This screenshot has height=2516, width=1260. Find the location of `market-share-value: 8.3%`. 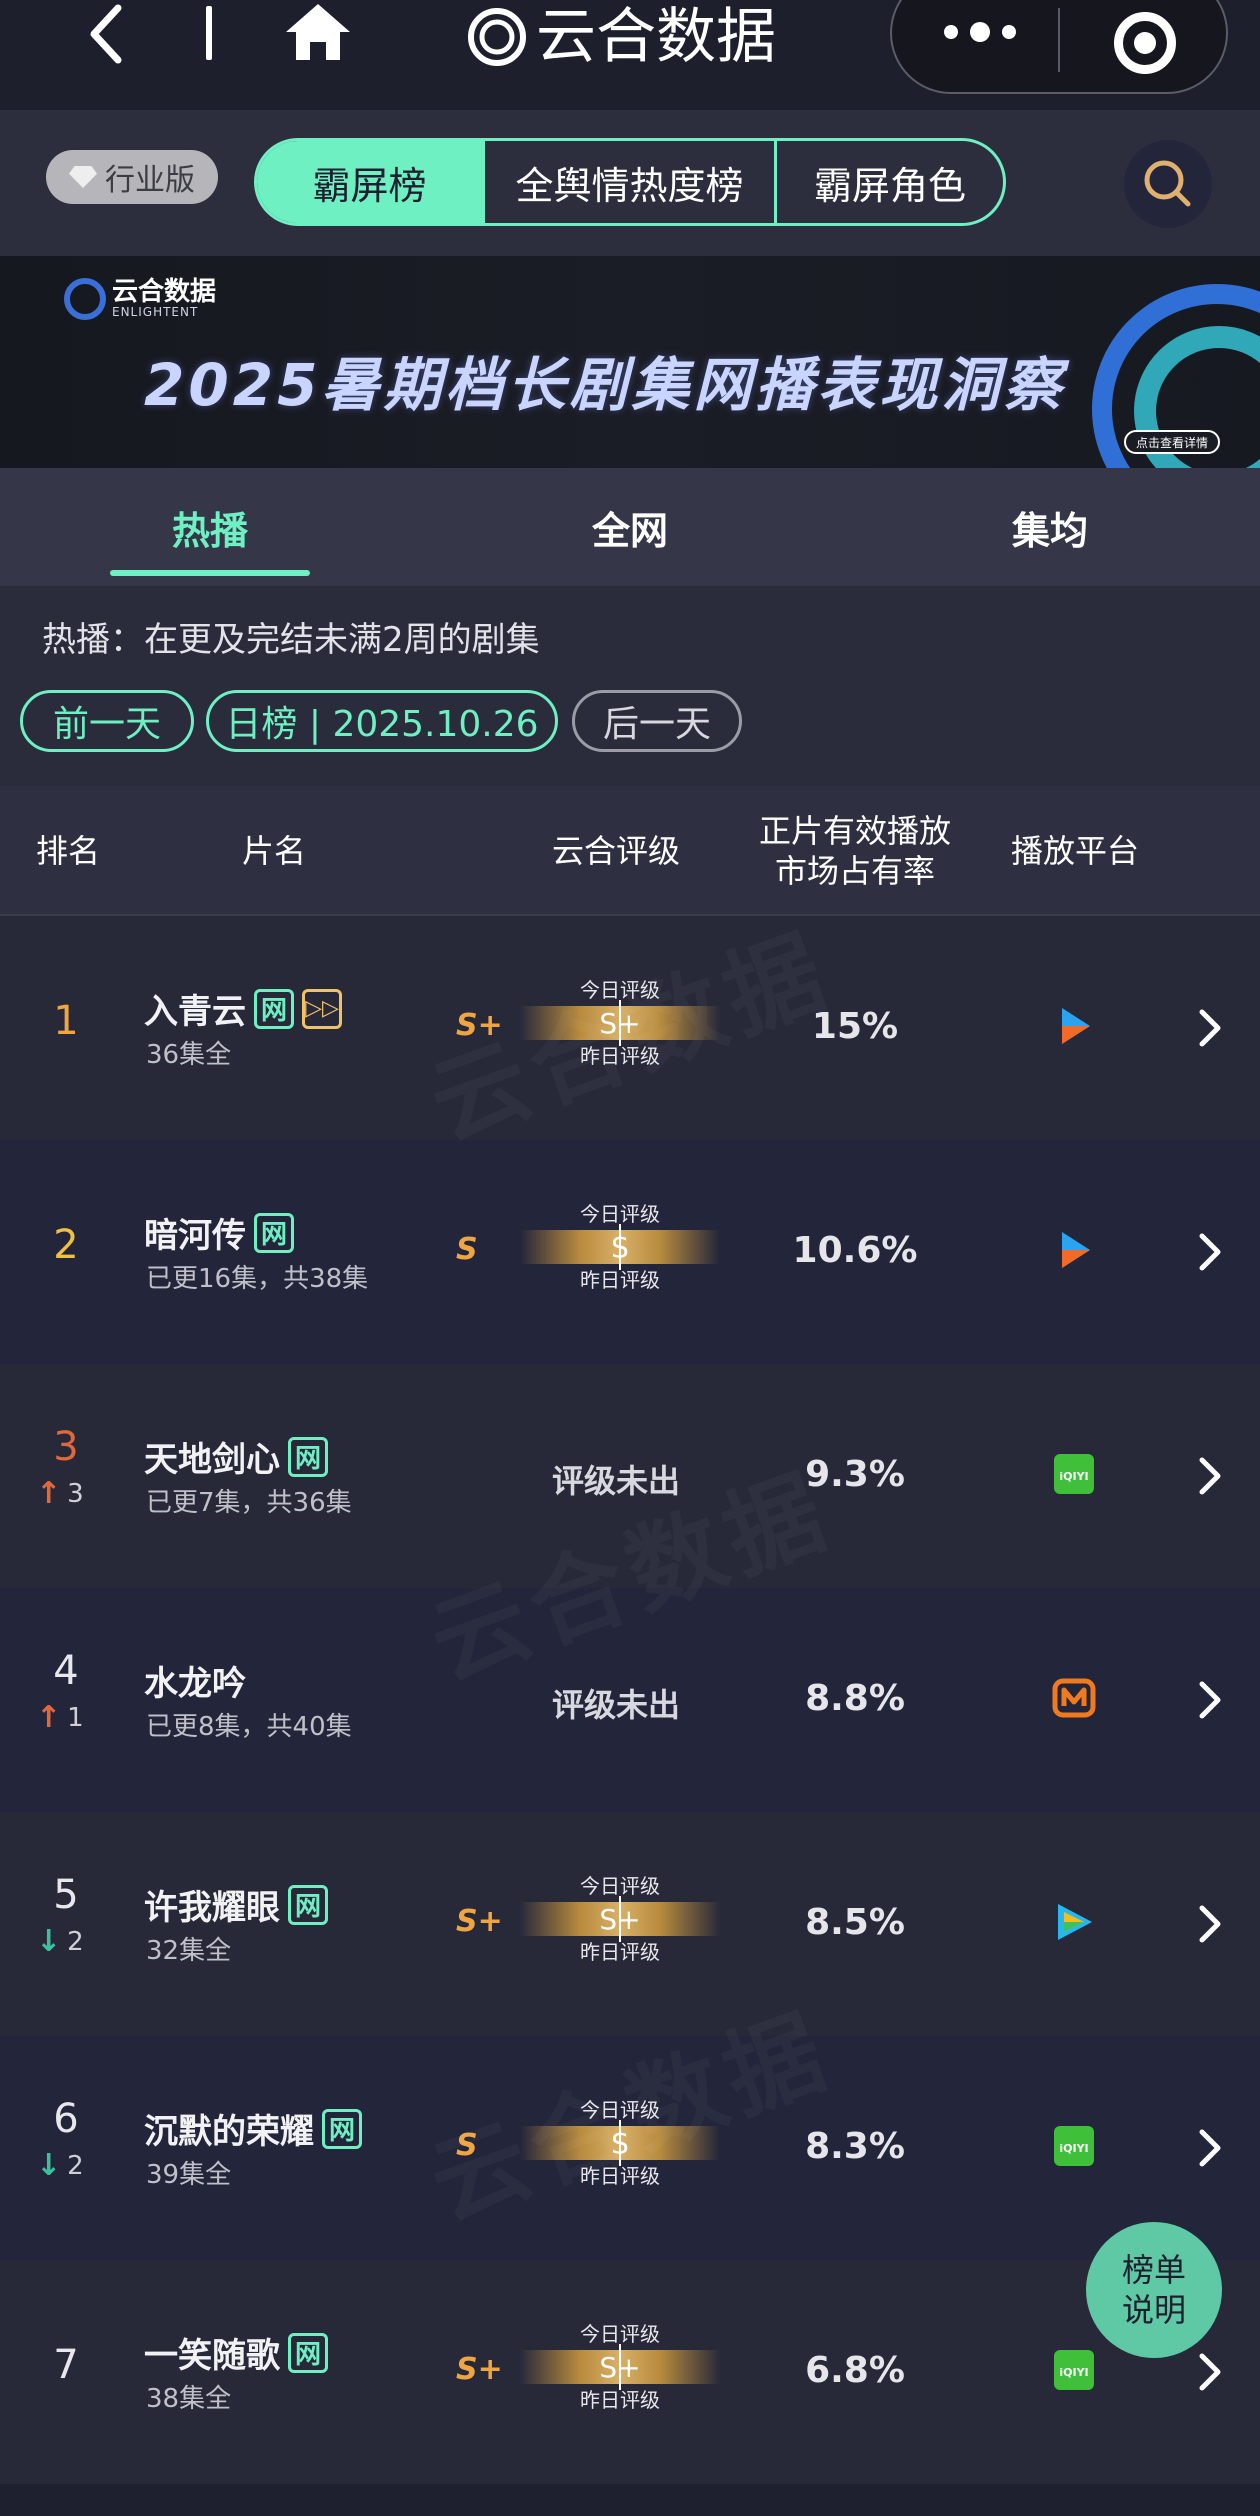

market-share-value: 8.3% is located at coordinates (855, 2146).